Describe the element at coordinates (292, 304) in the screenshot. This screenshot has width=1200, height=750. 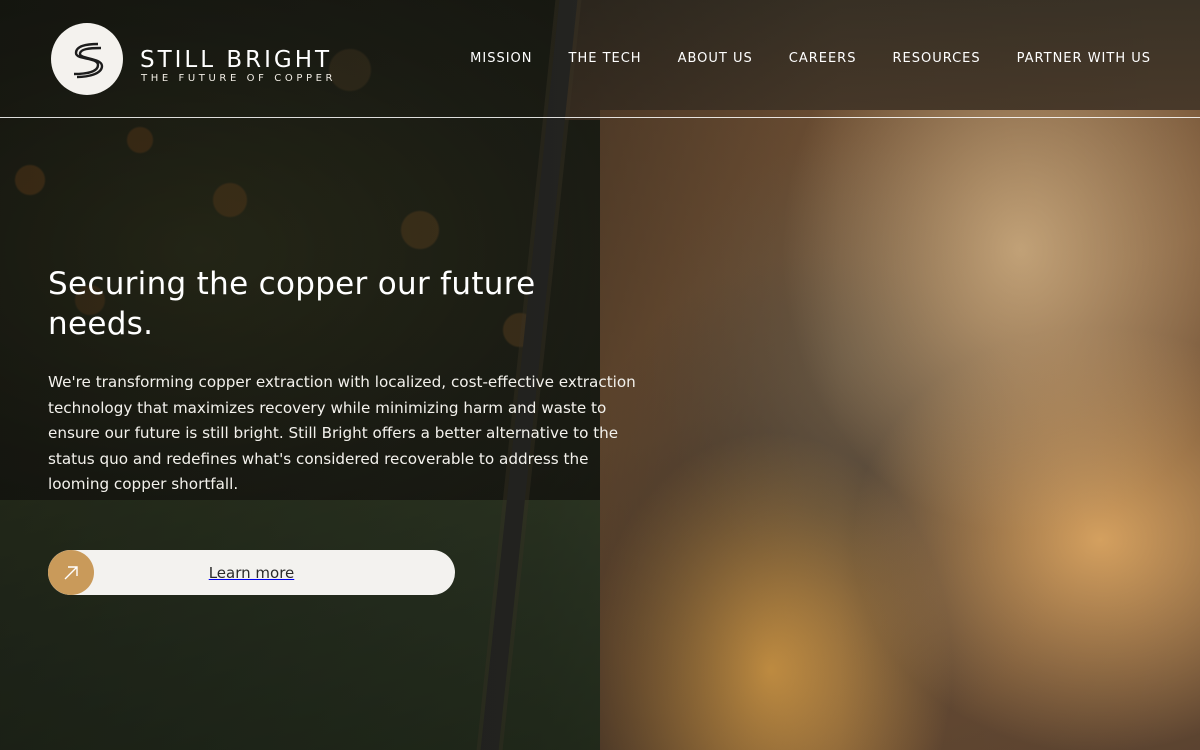
I see `hero-title: Securing the copper our future needs.` at that location.